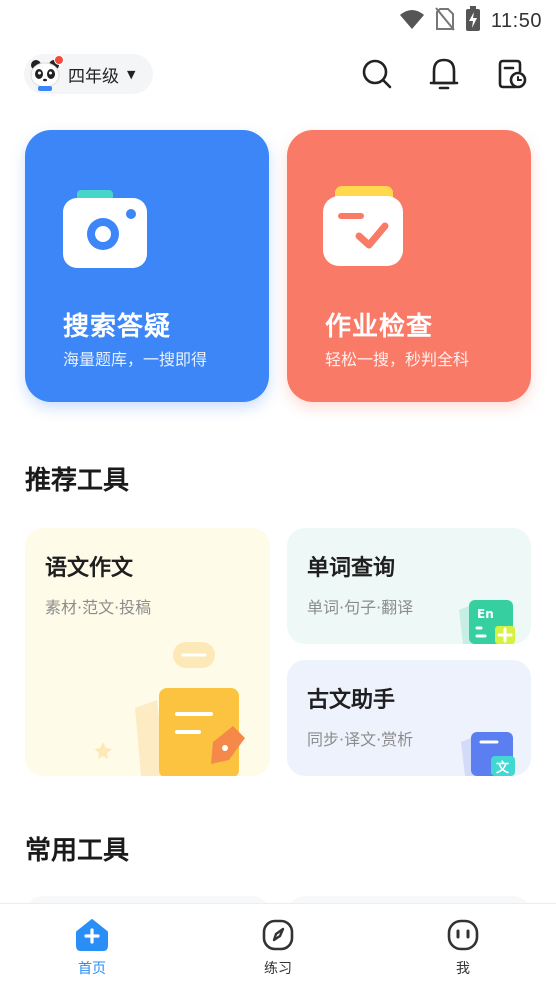 This screenshot has height=990, width=556. Describe the element at coordinates (397, 359) in the screenshot. I see `homework-card-subtitle: 轻松一搜，秒判全科` at that location.